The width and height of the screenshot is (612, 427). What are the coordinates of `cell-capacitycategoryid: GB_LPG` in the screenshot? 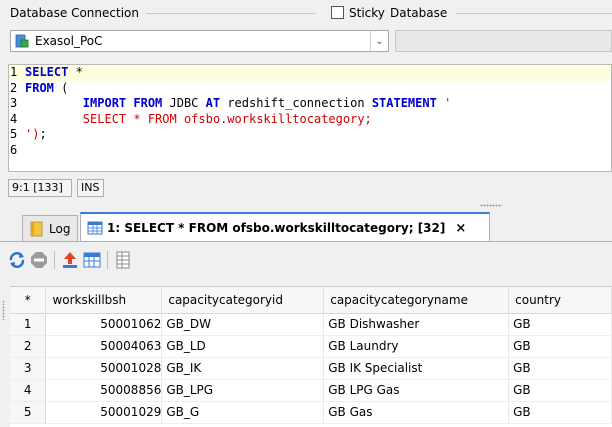 It's located at (243, 390).